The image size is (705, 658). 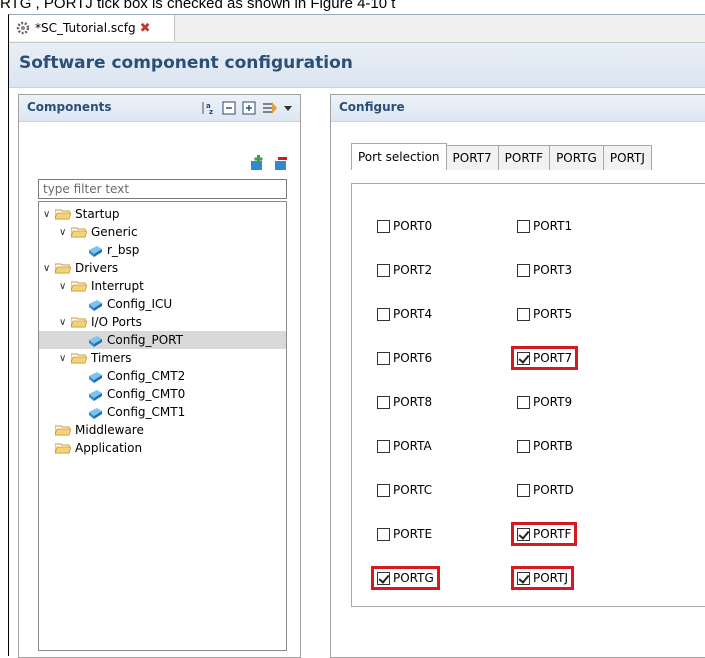 I want to click on tree-item-config-port: Config_PORT, so click(x=162, y=340).